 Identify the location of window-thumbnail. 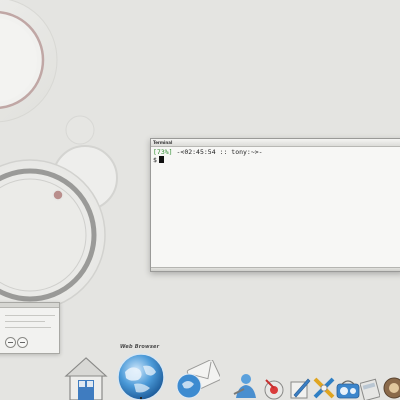
(30, 328).